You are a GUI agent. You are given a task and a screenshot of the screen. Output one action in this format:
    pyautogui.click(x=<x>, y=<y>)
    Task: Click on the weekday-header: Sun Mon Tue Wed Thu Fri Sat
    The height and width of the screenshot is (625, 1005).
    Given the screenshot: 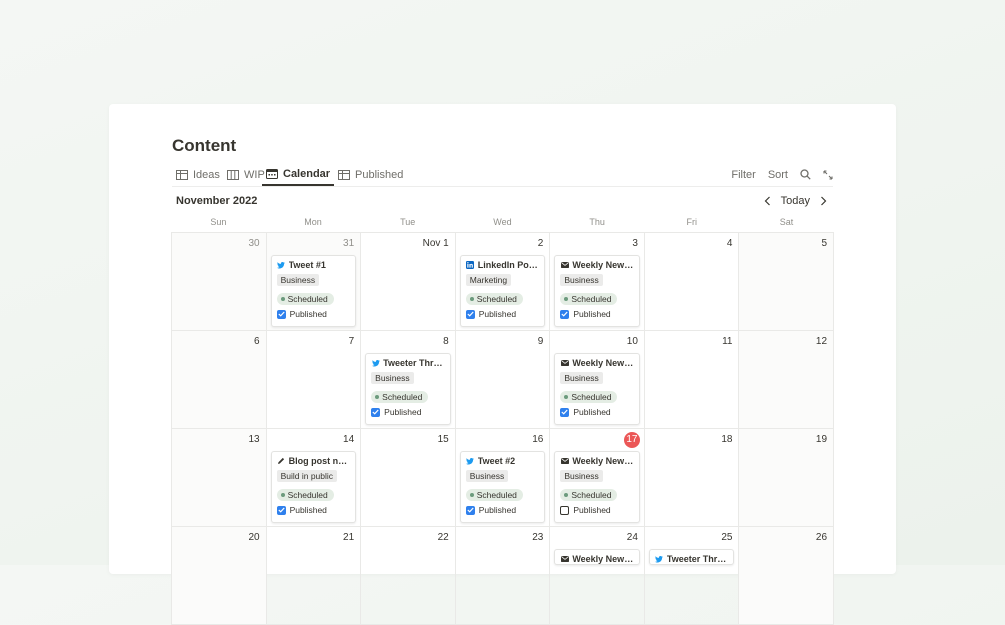 What is the action you would take?
    pyautogui.click(x=502, y=223)
    